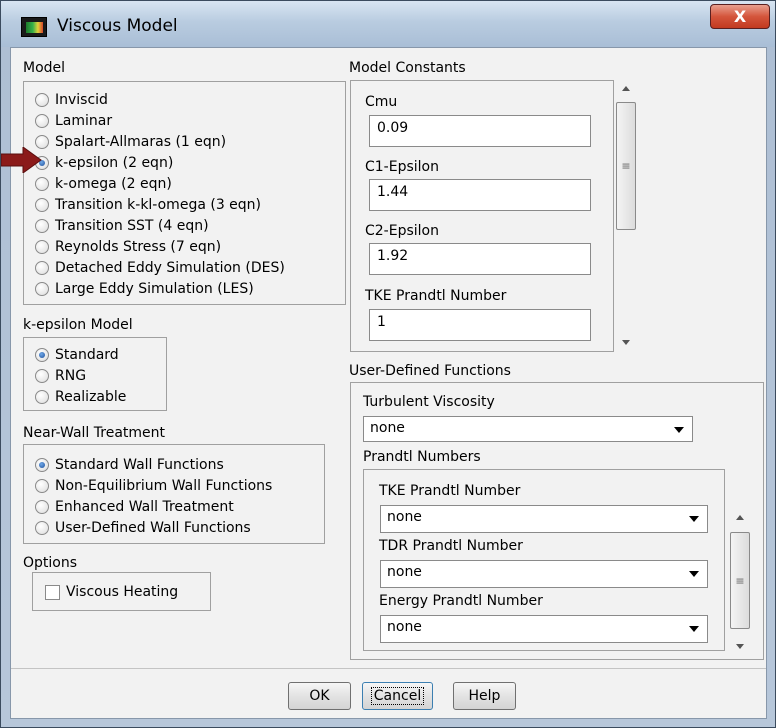 The height and width of the screenshot is (728, 776). Describe the element at coordinates (436, 296) in the screenshot. I see `tke-prandtl-label: TKE Prandtl Number` at that location.